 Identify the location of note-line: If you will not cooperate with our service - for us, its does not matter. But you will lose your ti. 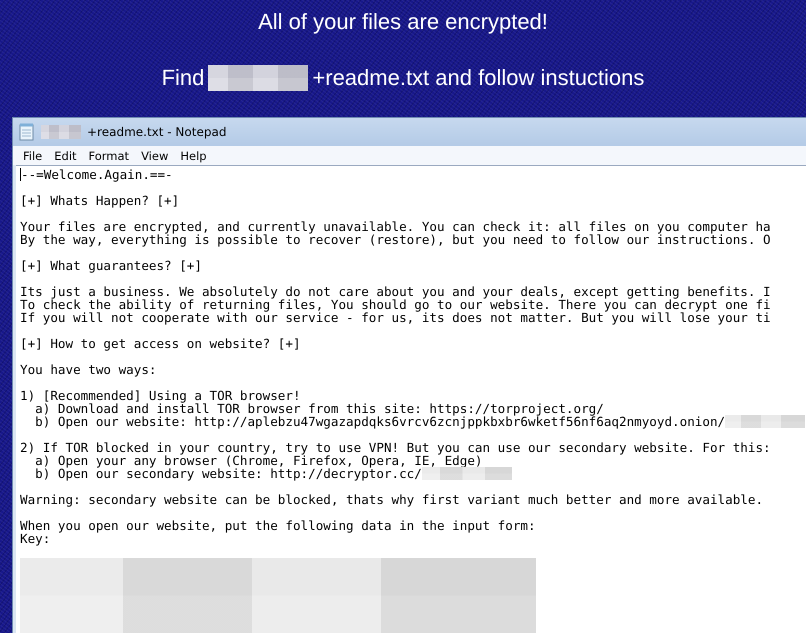
(395, 317).